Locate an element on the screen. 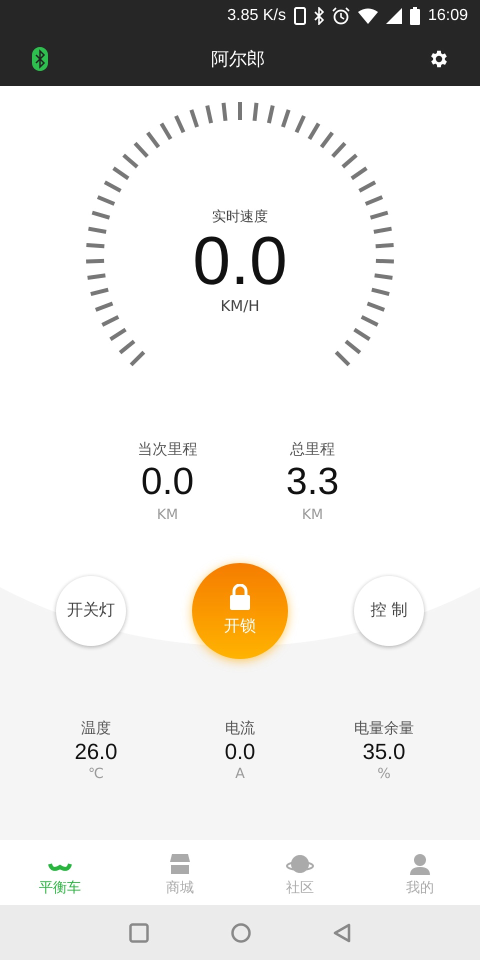  speed-unit: KM/H is located at coordinates (240, 306).